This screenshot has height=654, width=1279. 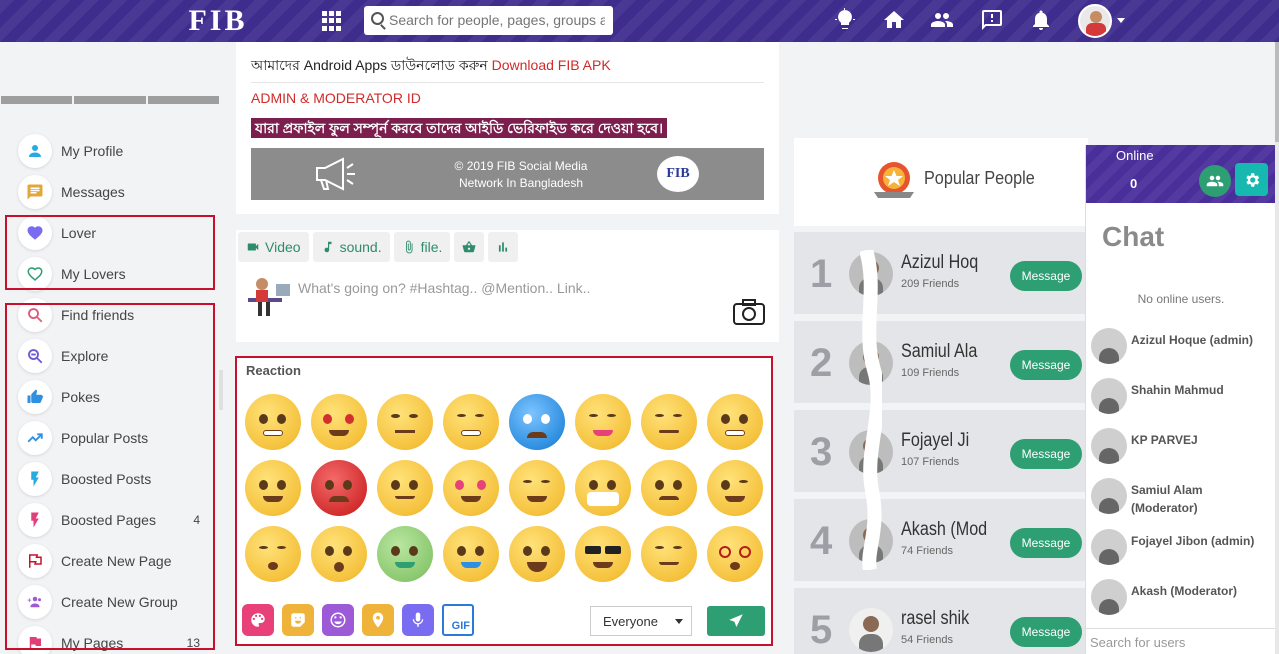 I want to click on gear-icon, so click(x=1252, y=179).